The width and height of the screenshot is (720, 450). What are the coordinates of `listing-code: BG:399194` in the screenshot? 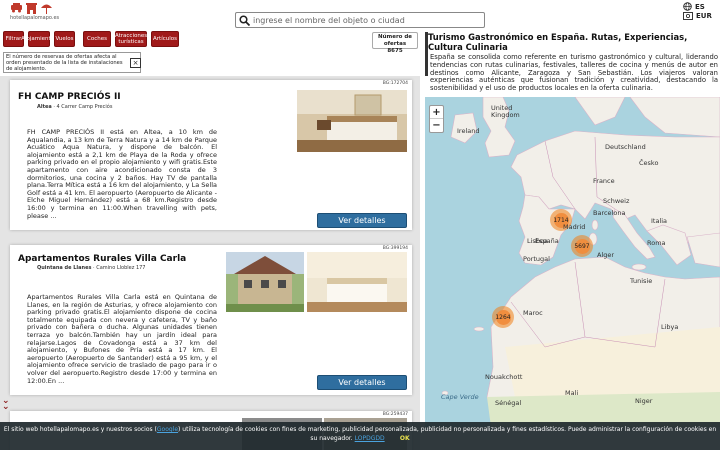 It's located at (395, 248).